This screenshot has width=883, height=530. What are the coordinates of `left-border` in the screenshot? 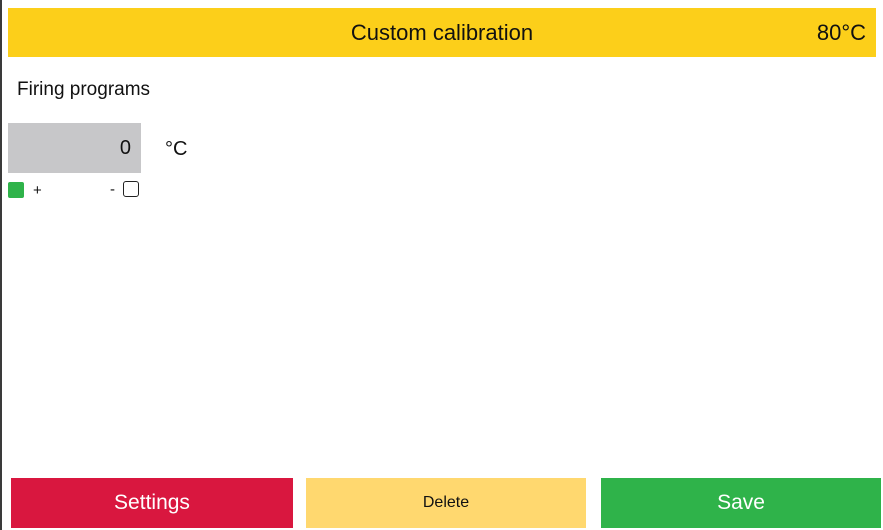 It's located at (1, 265).